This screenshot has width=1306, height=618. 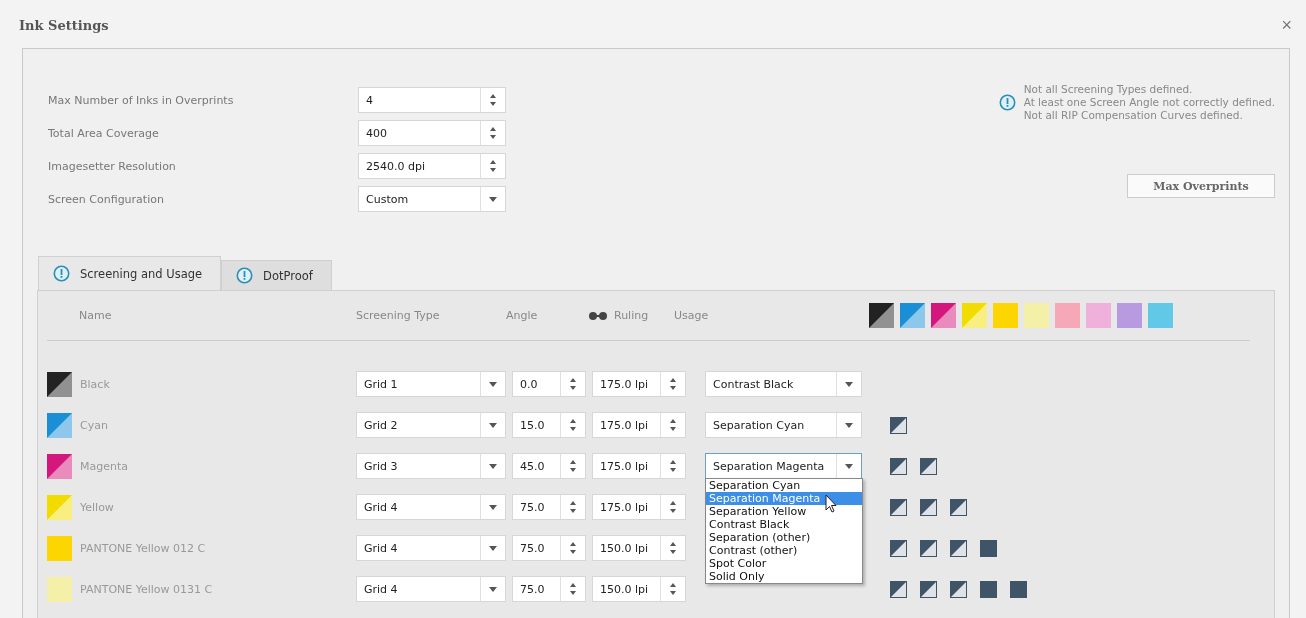 What do you see at coordinates (398, 315) in the screenshot?
I see `column-header: Screening Type` at bounding box center [398, 315].